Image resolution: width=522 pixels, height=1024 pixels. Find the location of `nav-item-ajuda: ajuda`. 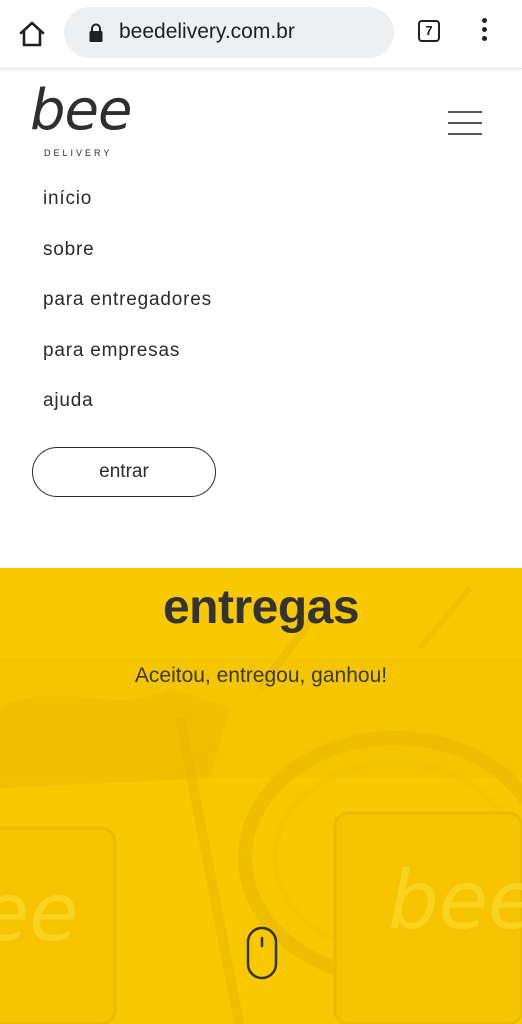

nav-item-ajuda: ajuda is located at coordinates (127, 412).